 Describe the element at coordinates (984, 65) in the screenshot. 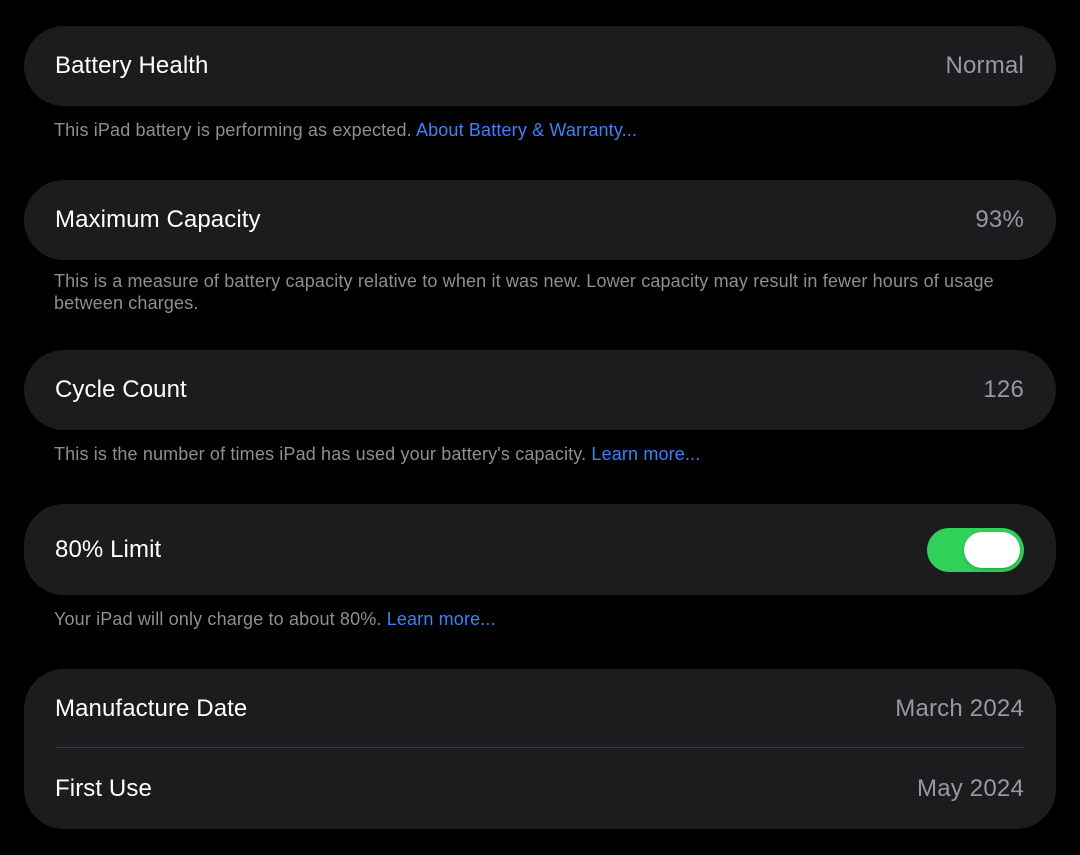

I see `battery-health-value: Normal` at that location.